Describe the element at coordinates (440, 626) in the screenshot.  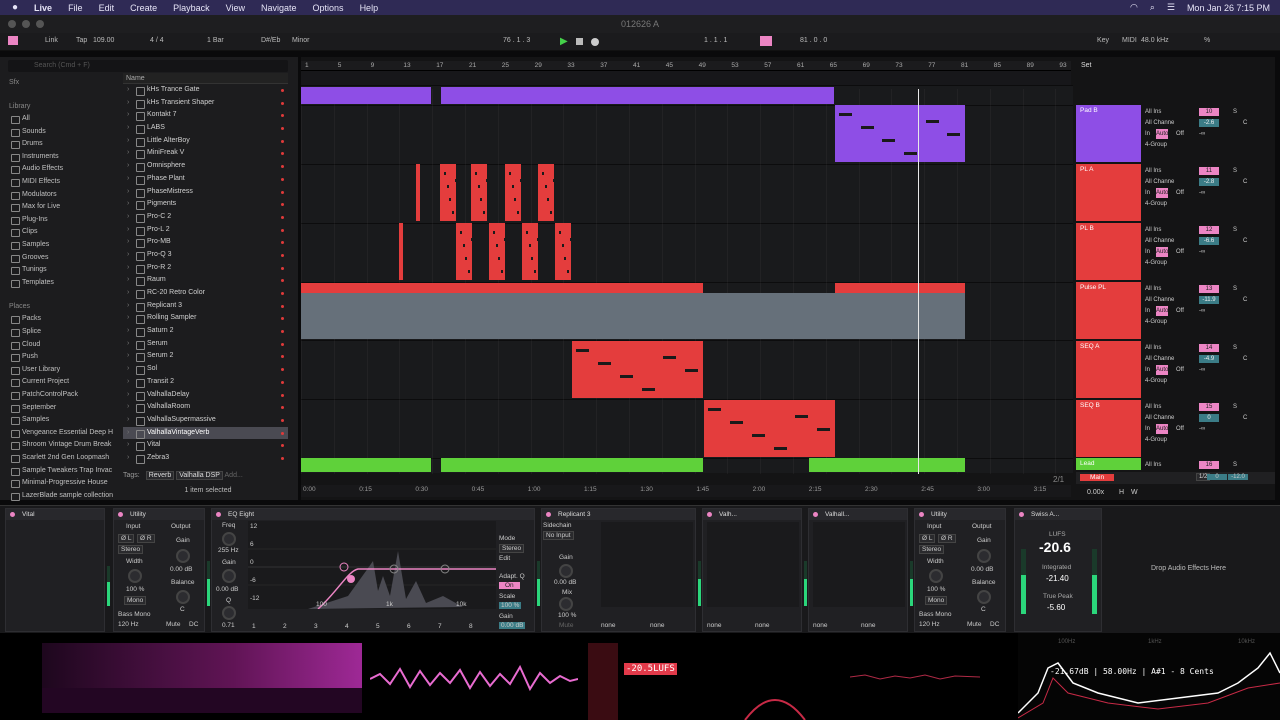
I see `eq-band-toggle: 7` at that location.